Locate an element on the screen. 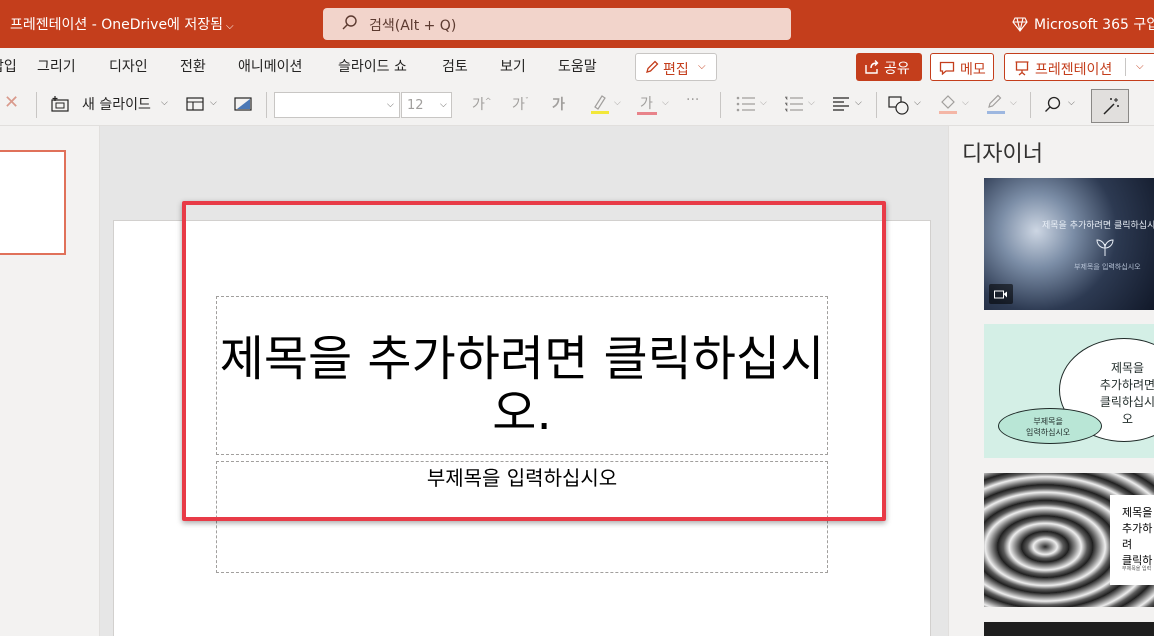 Image resolution: width=1154 pixels, height=636 pixels. design-idea-2: 제목을 추가하려면 클릭하십시오 부제목을 입력하십시오 is located at coordinates (1069, 391).